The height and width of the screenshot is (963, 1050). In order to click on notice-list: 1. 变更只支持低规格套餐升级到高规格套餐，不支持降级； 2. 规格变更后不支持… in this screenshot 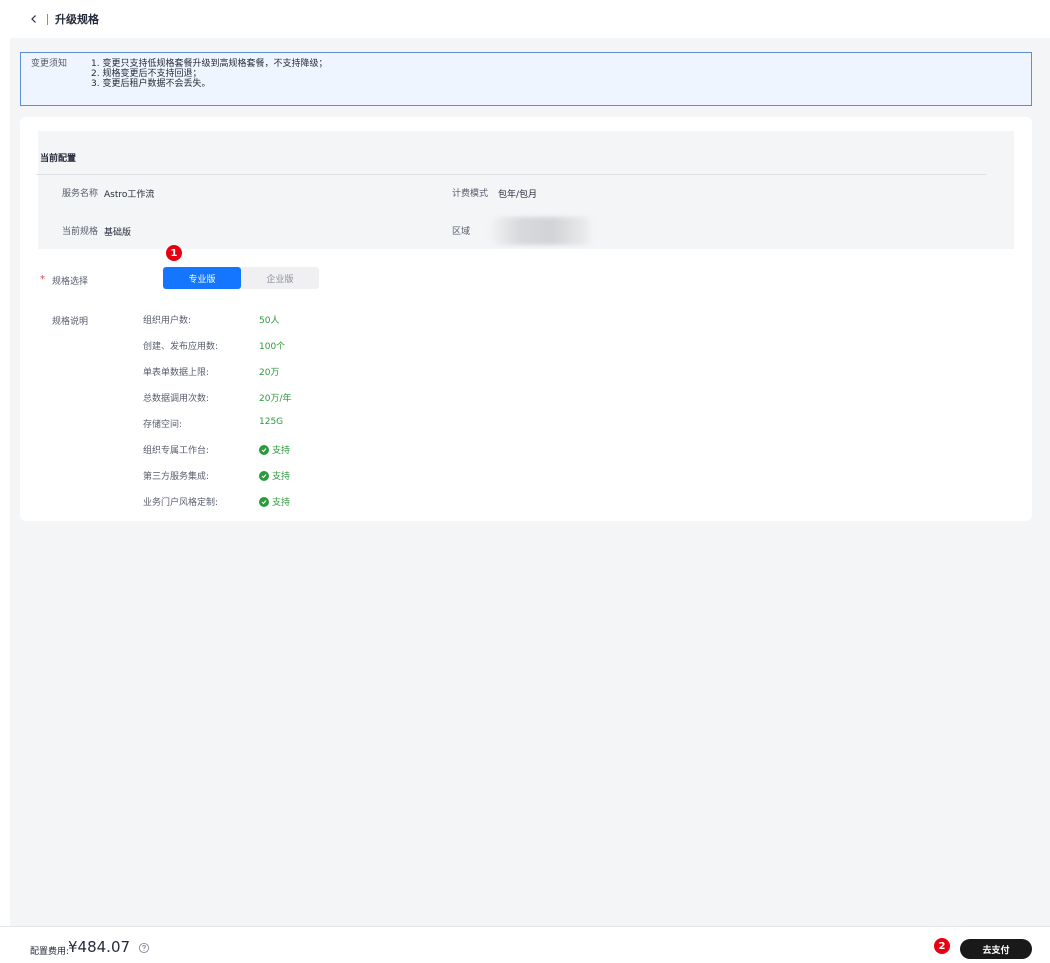, I will do `click(209, 79)`.